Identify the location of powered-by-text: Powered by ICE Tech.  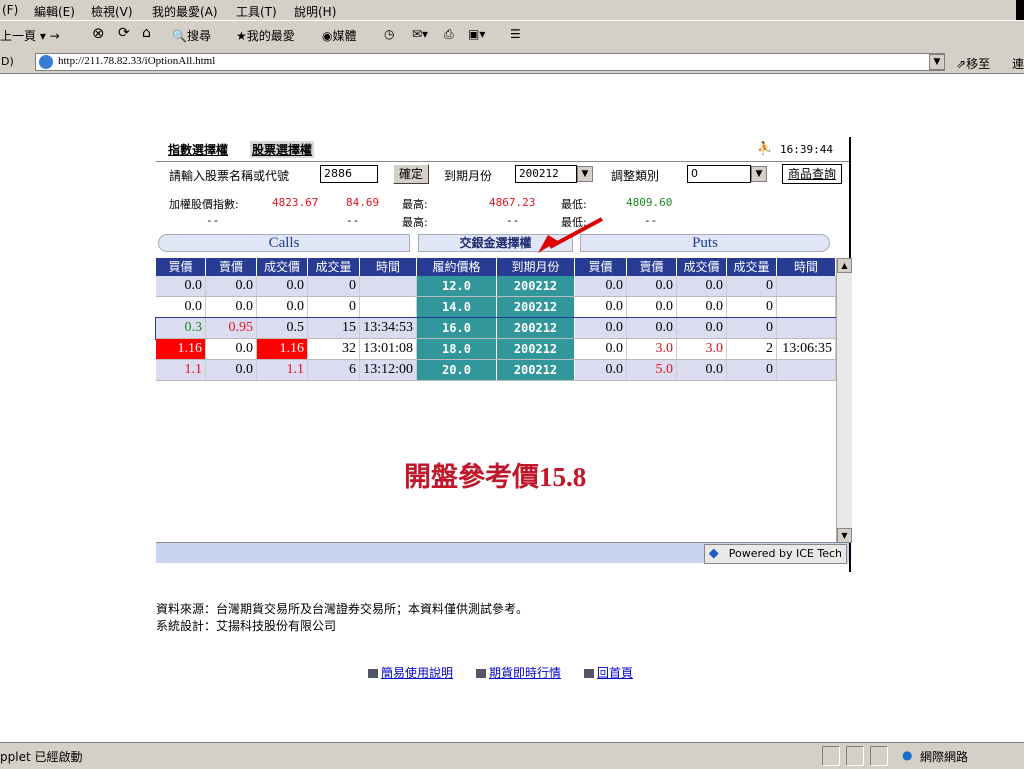
(785, 553).